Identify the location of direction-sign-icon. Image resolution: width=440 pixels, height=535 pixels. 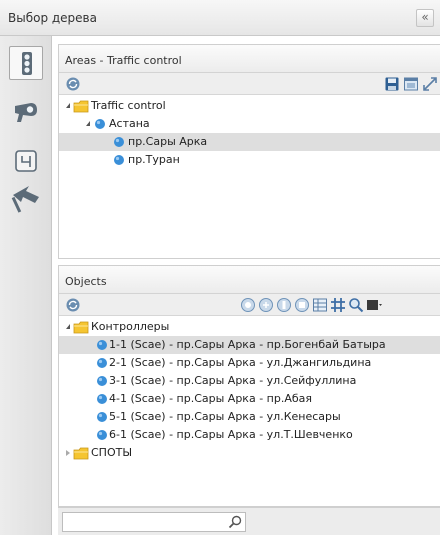
(25, 199).